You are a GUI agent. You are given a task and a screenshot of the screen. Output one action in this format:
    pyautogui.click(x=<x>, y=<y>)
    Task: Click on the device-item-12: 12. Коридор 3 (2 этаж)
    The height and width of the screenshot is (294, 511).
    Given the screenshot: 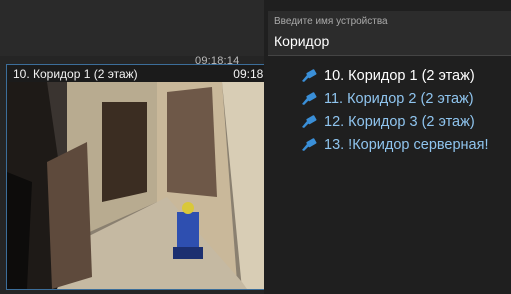 What is the action you would take?
    pyautogui.click(x=405, y=121)
    